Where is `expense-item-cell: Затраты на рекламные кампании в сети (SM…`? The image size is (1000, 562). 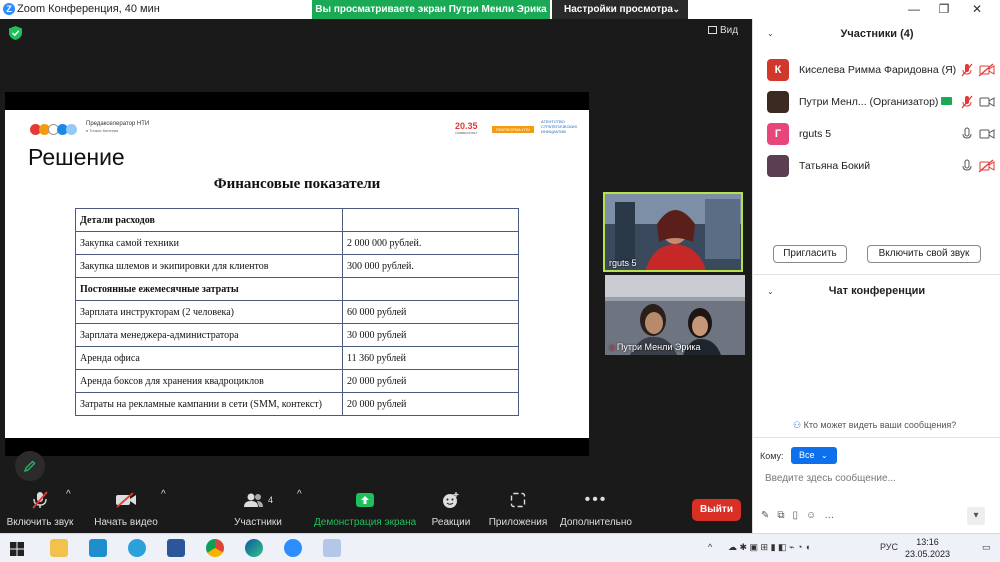
expense-item-cell: Затраты на рекламные кампании в сети (SM… is located at coordinates (209, 404).